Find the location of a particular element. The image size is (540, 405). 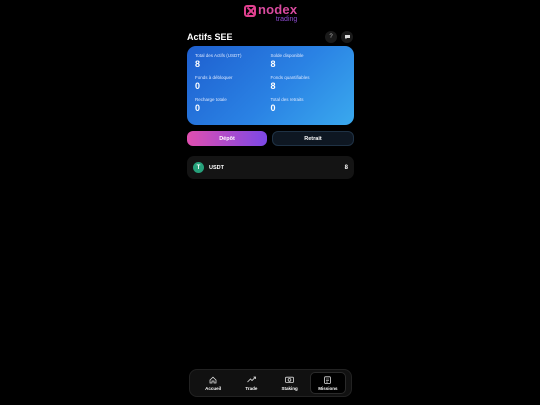

stat-funds-to-unlock: Fonds à débloquer 0 is located at coordinates (233, 83).